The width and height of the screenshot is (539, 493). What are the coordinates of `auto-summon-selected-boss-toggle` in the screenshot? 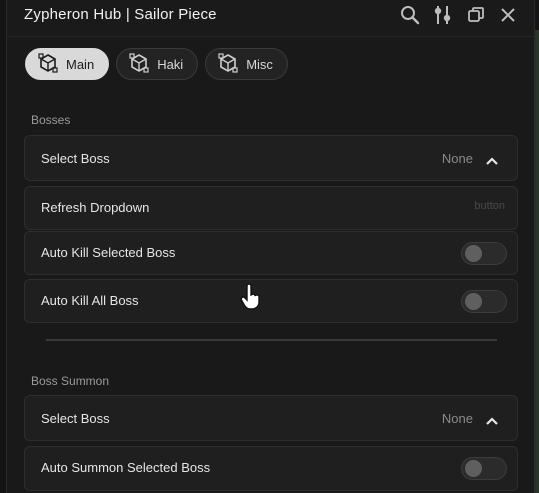 It's located at (484, 468).